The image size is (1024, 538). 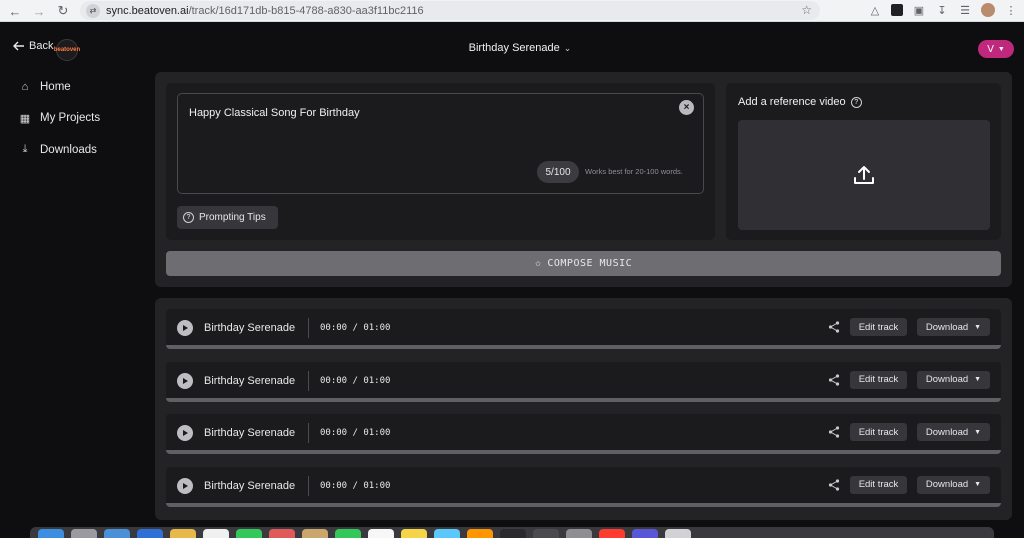 What do you see at coordinates (996, 49) in the screenshot?
I see `user-menu-button: V ▼` at bounding box center [996, 49].